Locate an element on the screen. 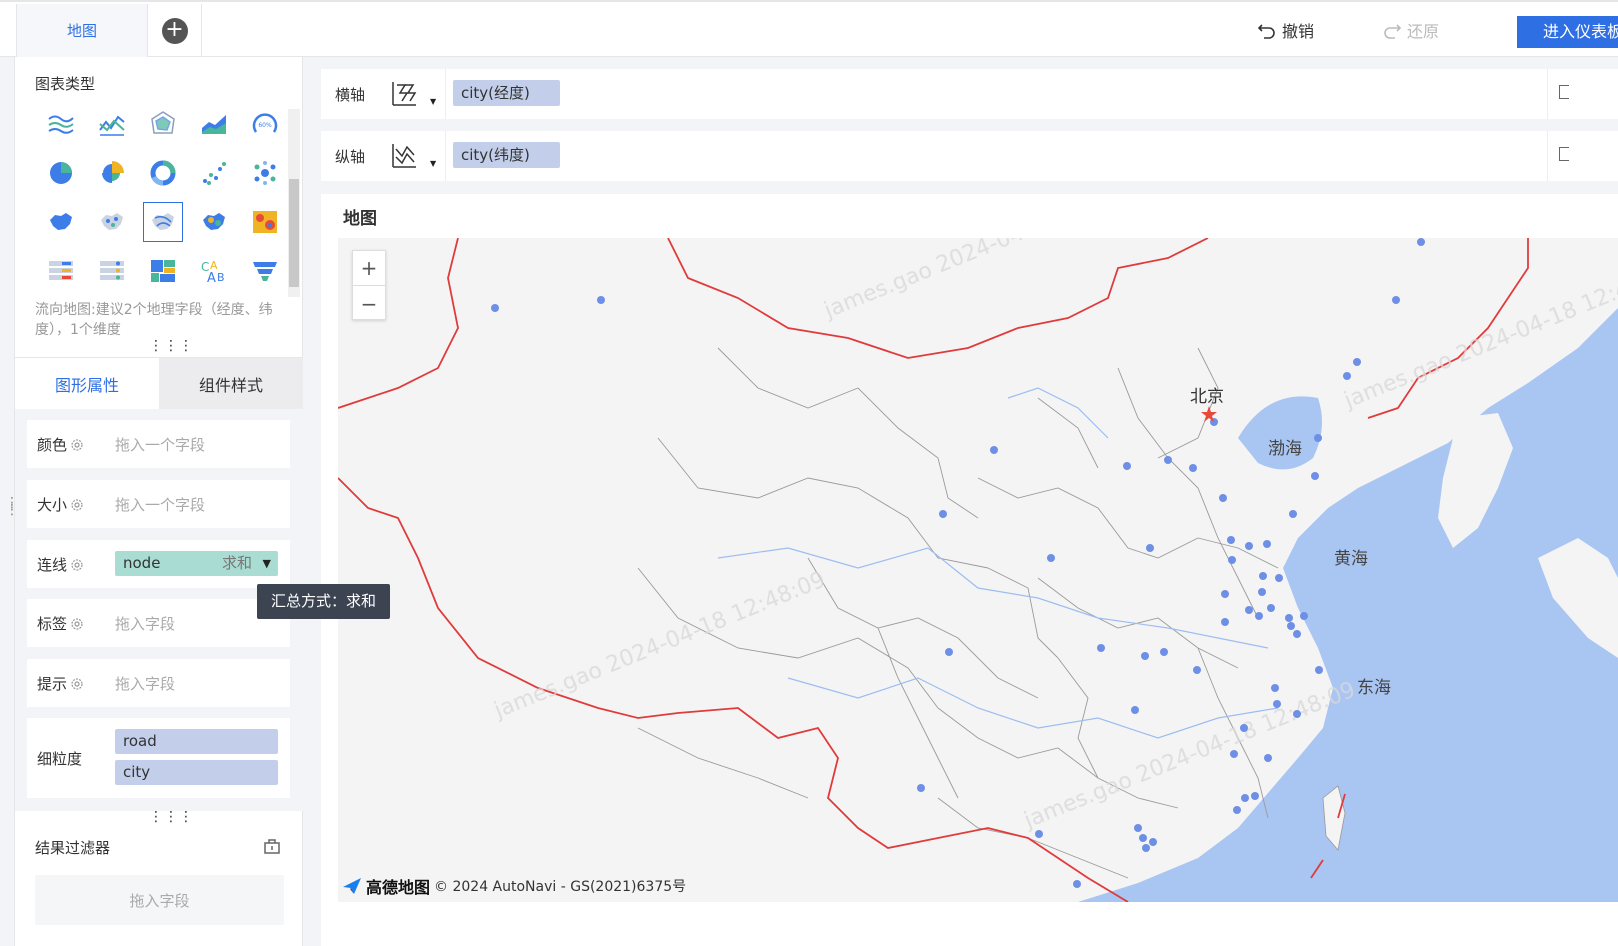 The height and width of the screenshot is (946, 1618). chart-type-line is located at coordinates (111, 123).